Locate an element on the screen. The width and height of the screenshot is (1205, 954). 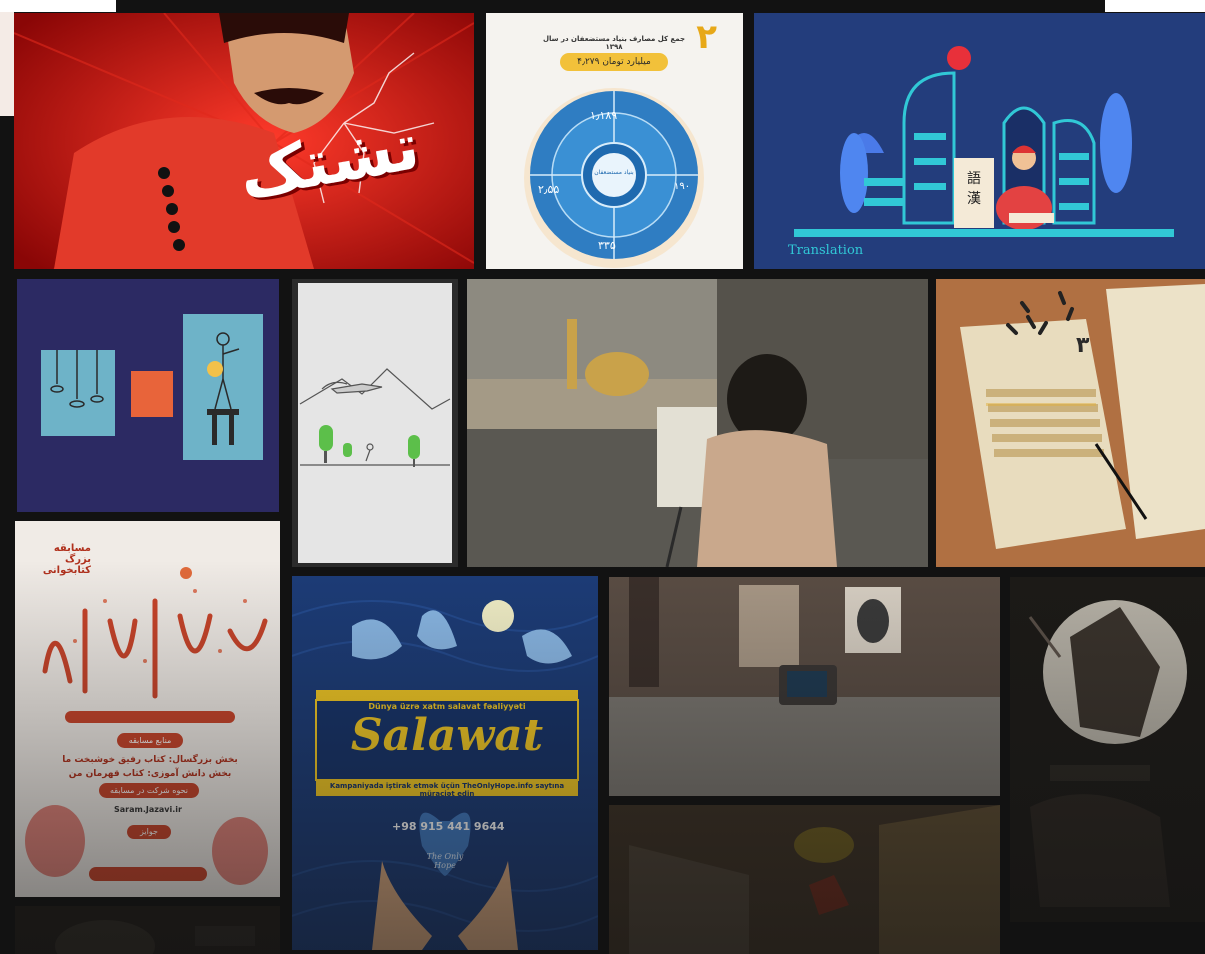
documents-photo is located at coordinates (1070, 423).